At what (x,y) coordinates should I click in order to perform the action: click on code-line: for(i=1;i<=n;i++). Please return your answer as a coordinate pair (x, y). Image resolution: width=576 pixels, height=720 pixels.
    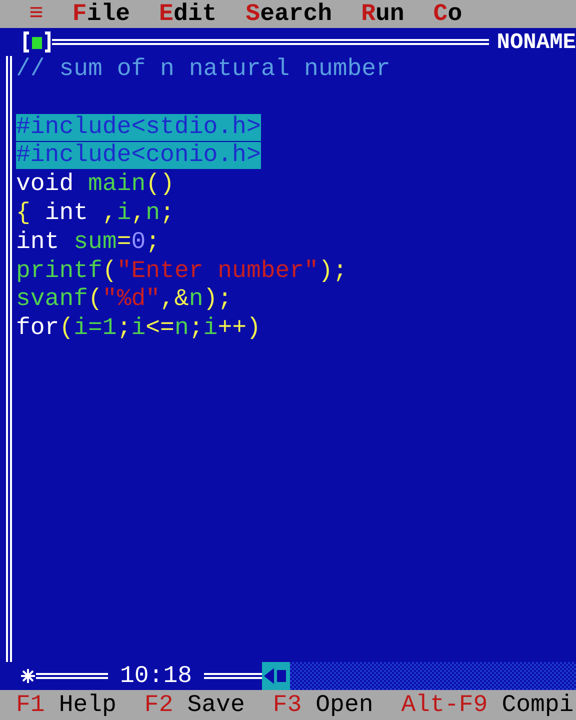
    Looking at the image, I should click on (138, 328).